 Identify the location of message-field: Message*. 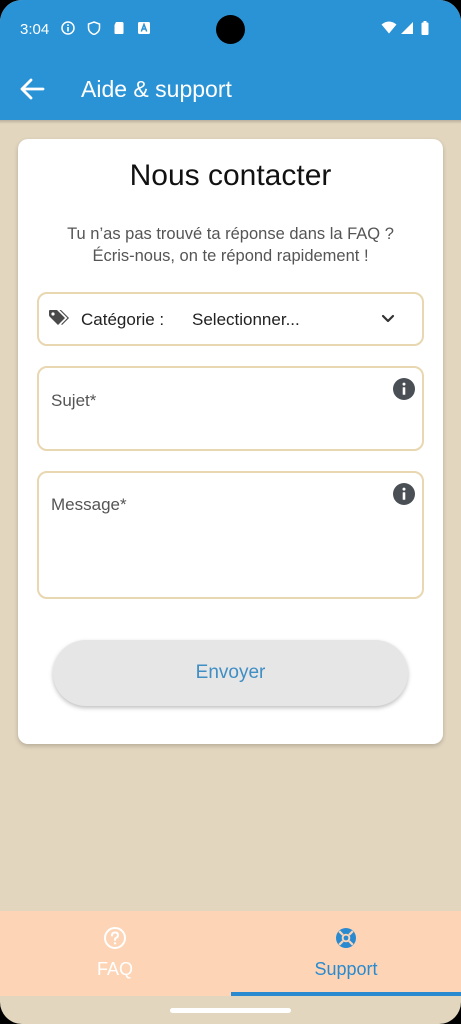
(230, 535).